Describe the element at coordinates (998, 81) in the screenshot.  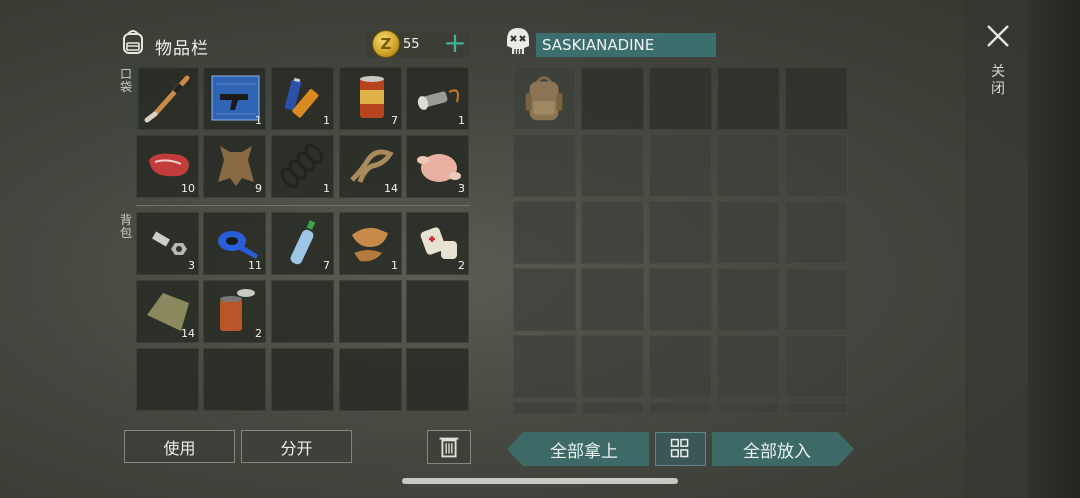
I see `close-label: 关闭` at that location.